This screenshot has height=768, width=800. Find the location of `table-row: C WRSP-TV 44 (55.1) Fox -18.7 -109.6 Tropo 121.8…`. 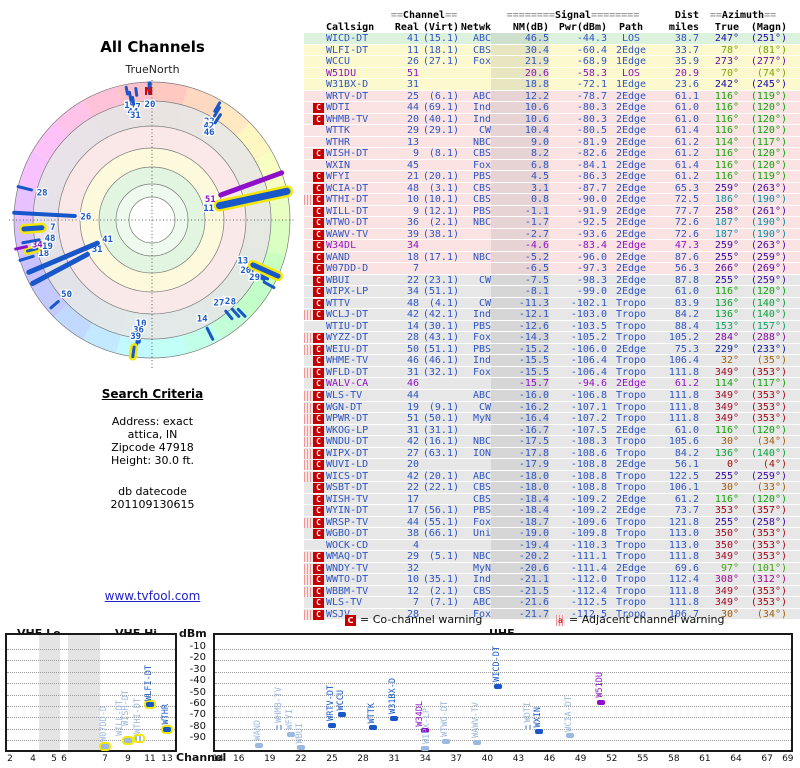

table-row: C WRSP-TV 44 (55.1) Fox -18.7 -109.6 Tropo 121.8… is located at coordinates (552, 522).